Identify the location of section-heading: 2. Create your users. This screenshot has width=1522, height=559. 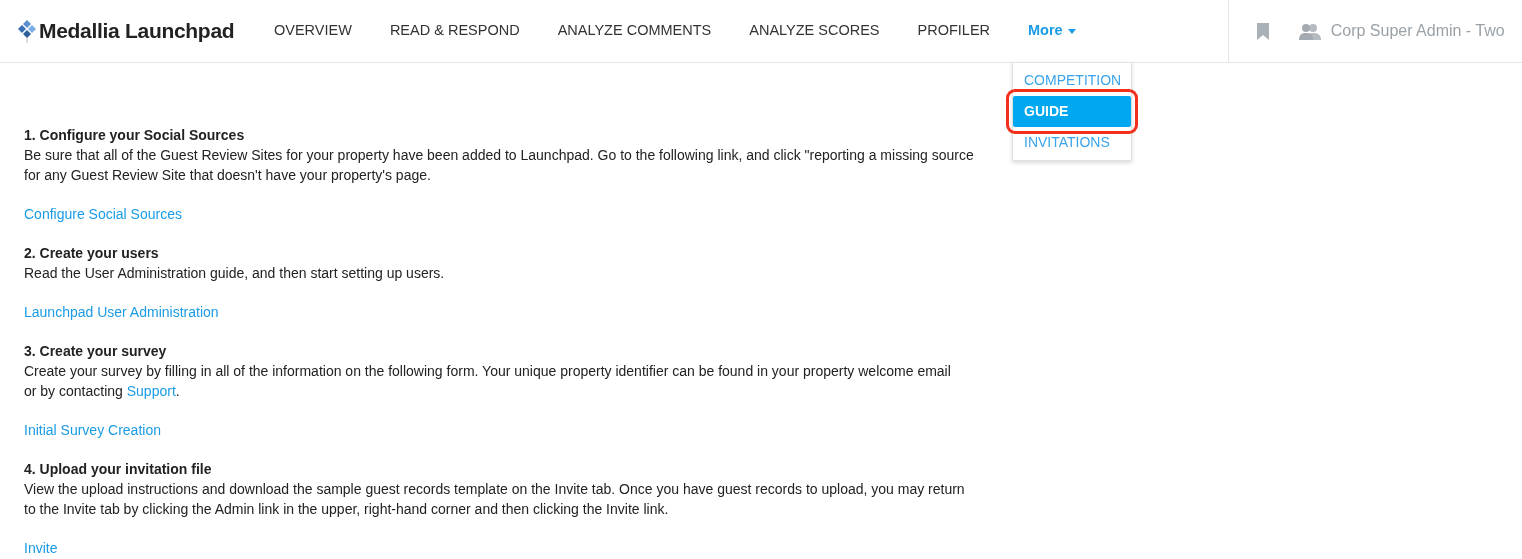
(91, 253).